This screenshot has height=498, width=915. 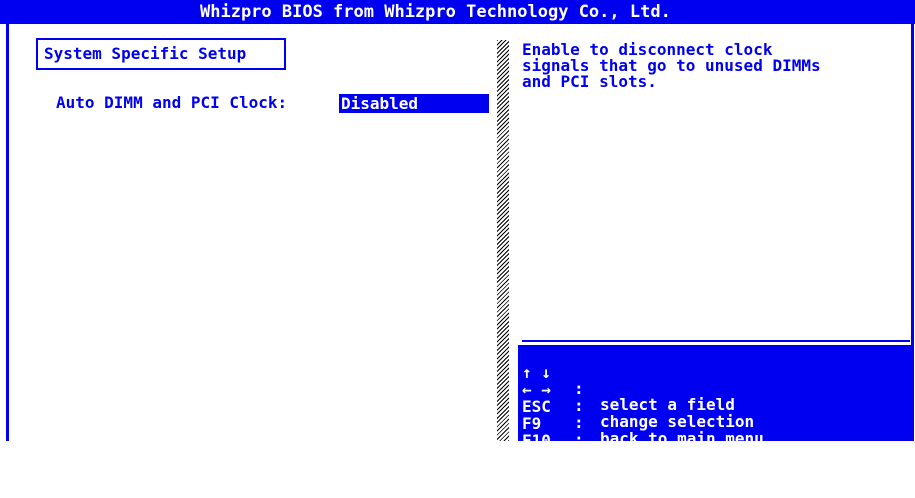 I want to click on help-separator, so click(x=716, y=341).